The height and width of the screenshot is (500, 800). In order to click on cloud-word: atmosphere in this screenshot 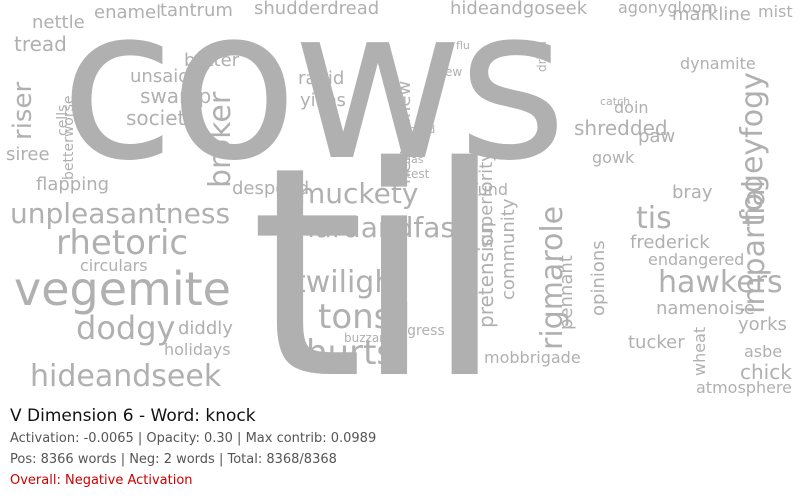, I will do `click(744, 387)`.